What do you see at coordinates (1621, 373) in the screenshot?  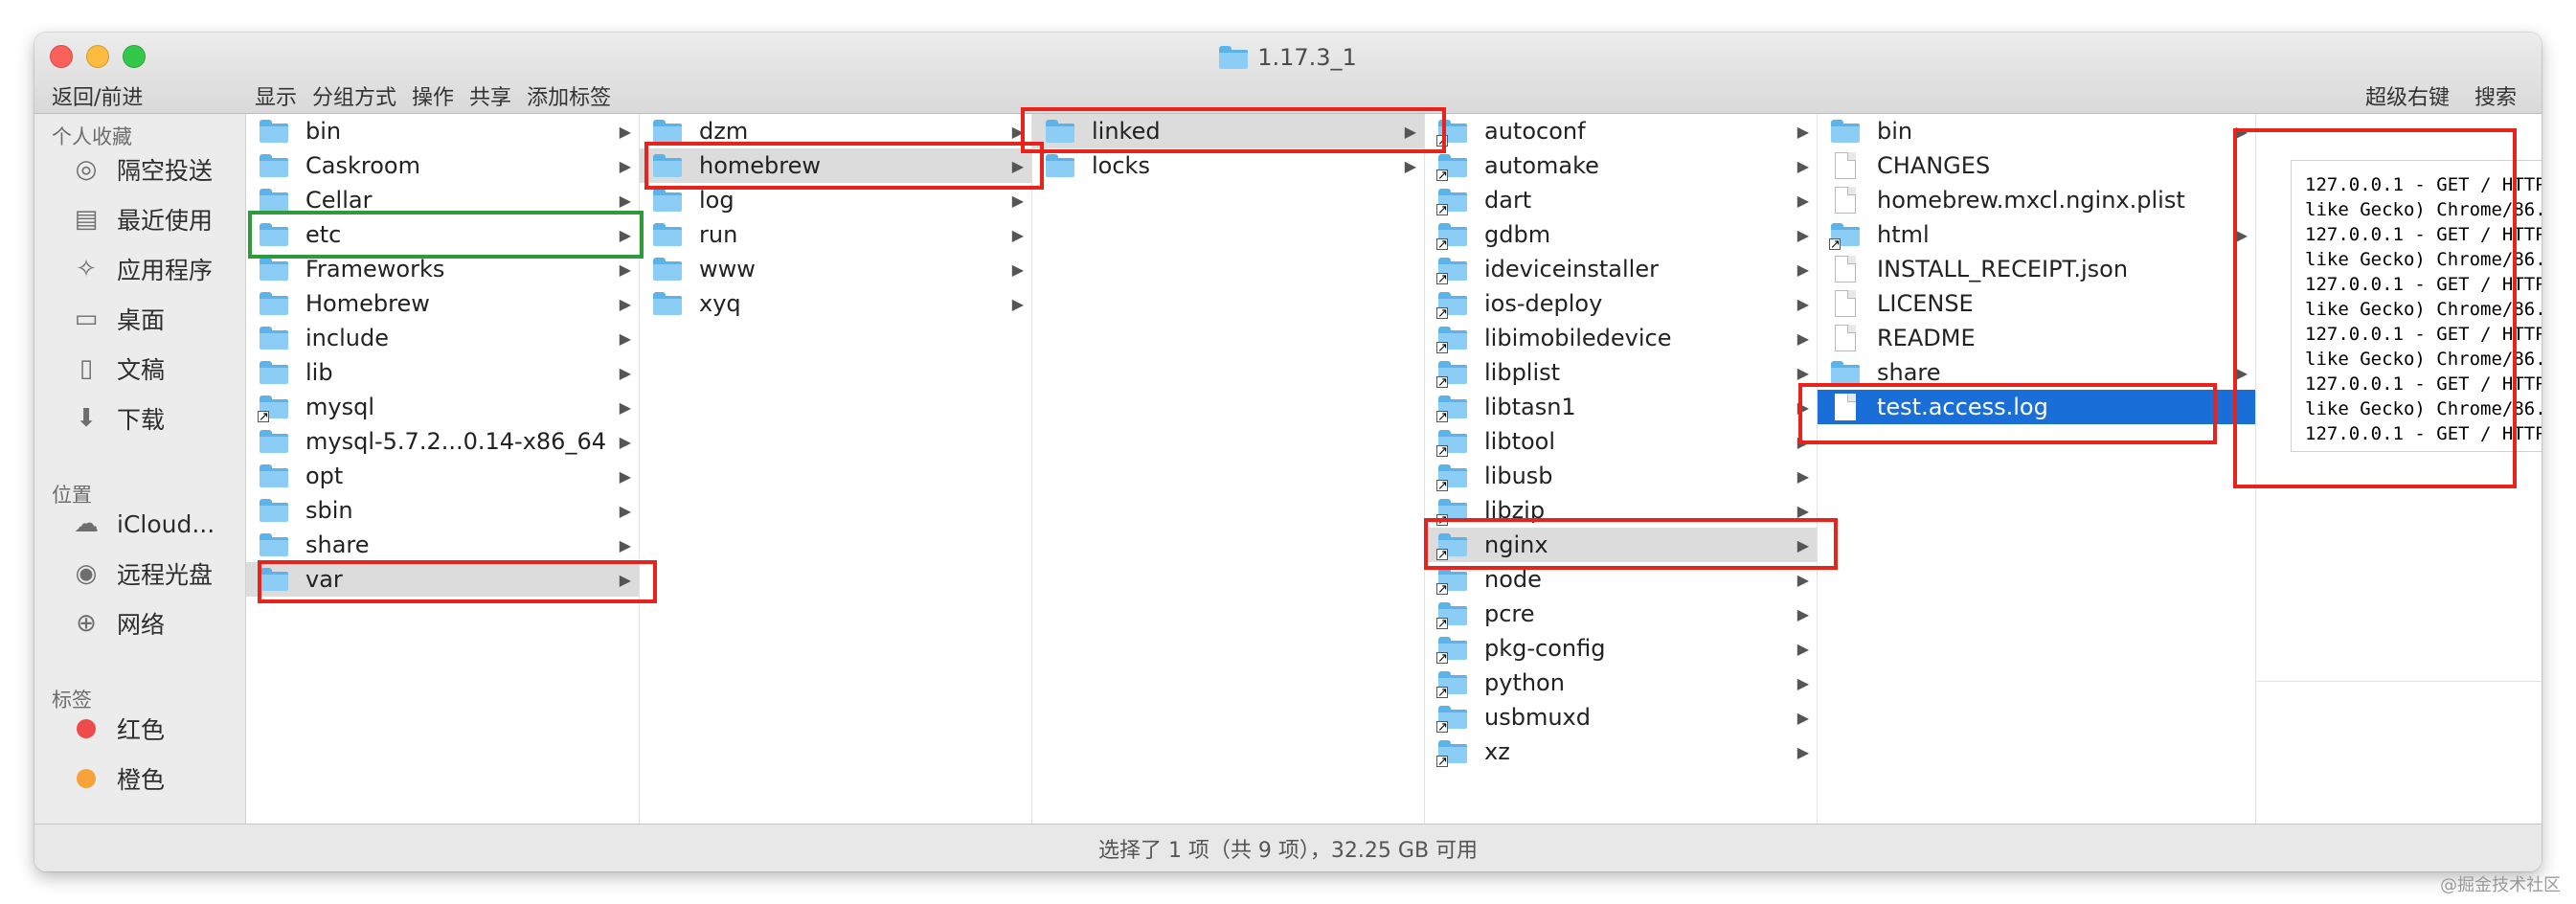 I see `folder-row: ↗ libplist ▶` at bounding box center [1621, 373].